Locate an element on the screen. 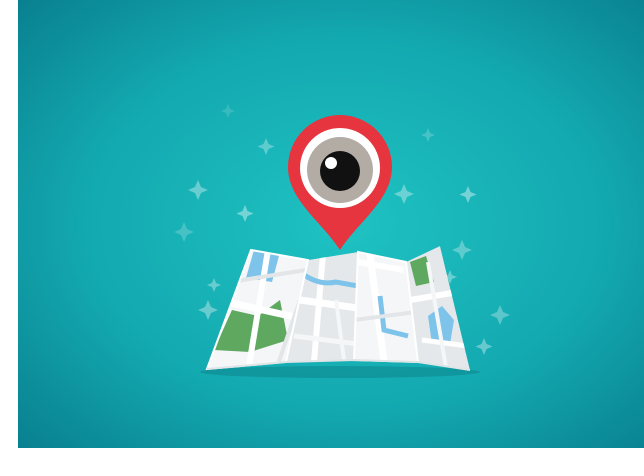 This screenshot has height=476, width=644. eye-icon is located at coordinates (340, 170).